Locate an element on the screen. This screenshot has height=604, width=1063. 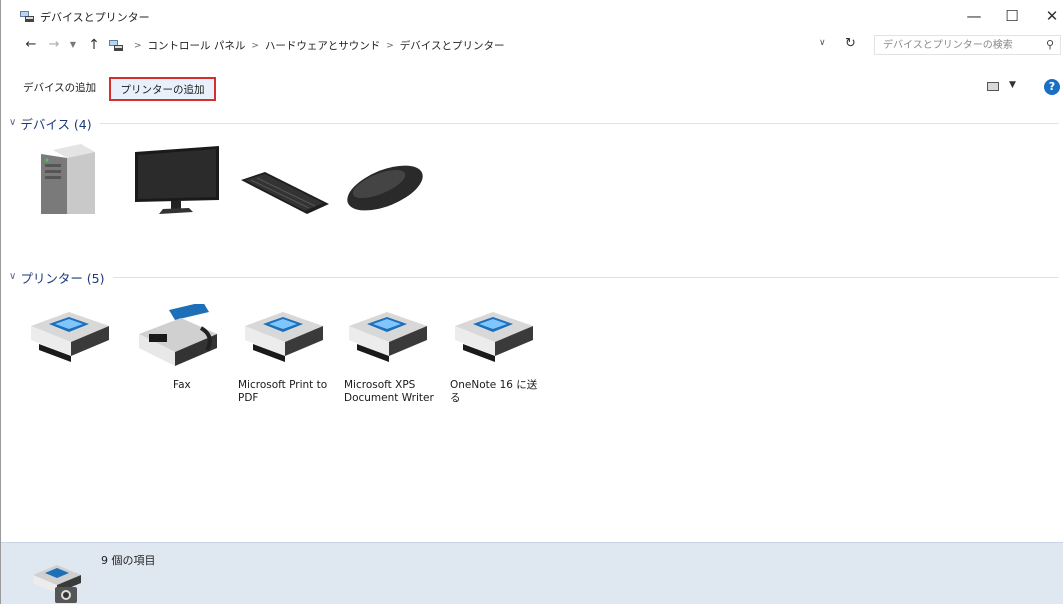
printer-item is located at coordinates (69, 341).